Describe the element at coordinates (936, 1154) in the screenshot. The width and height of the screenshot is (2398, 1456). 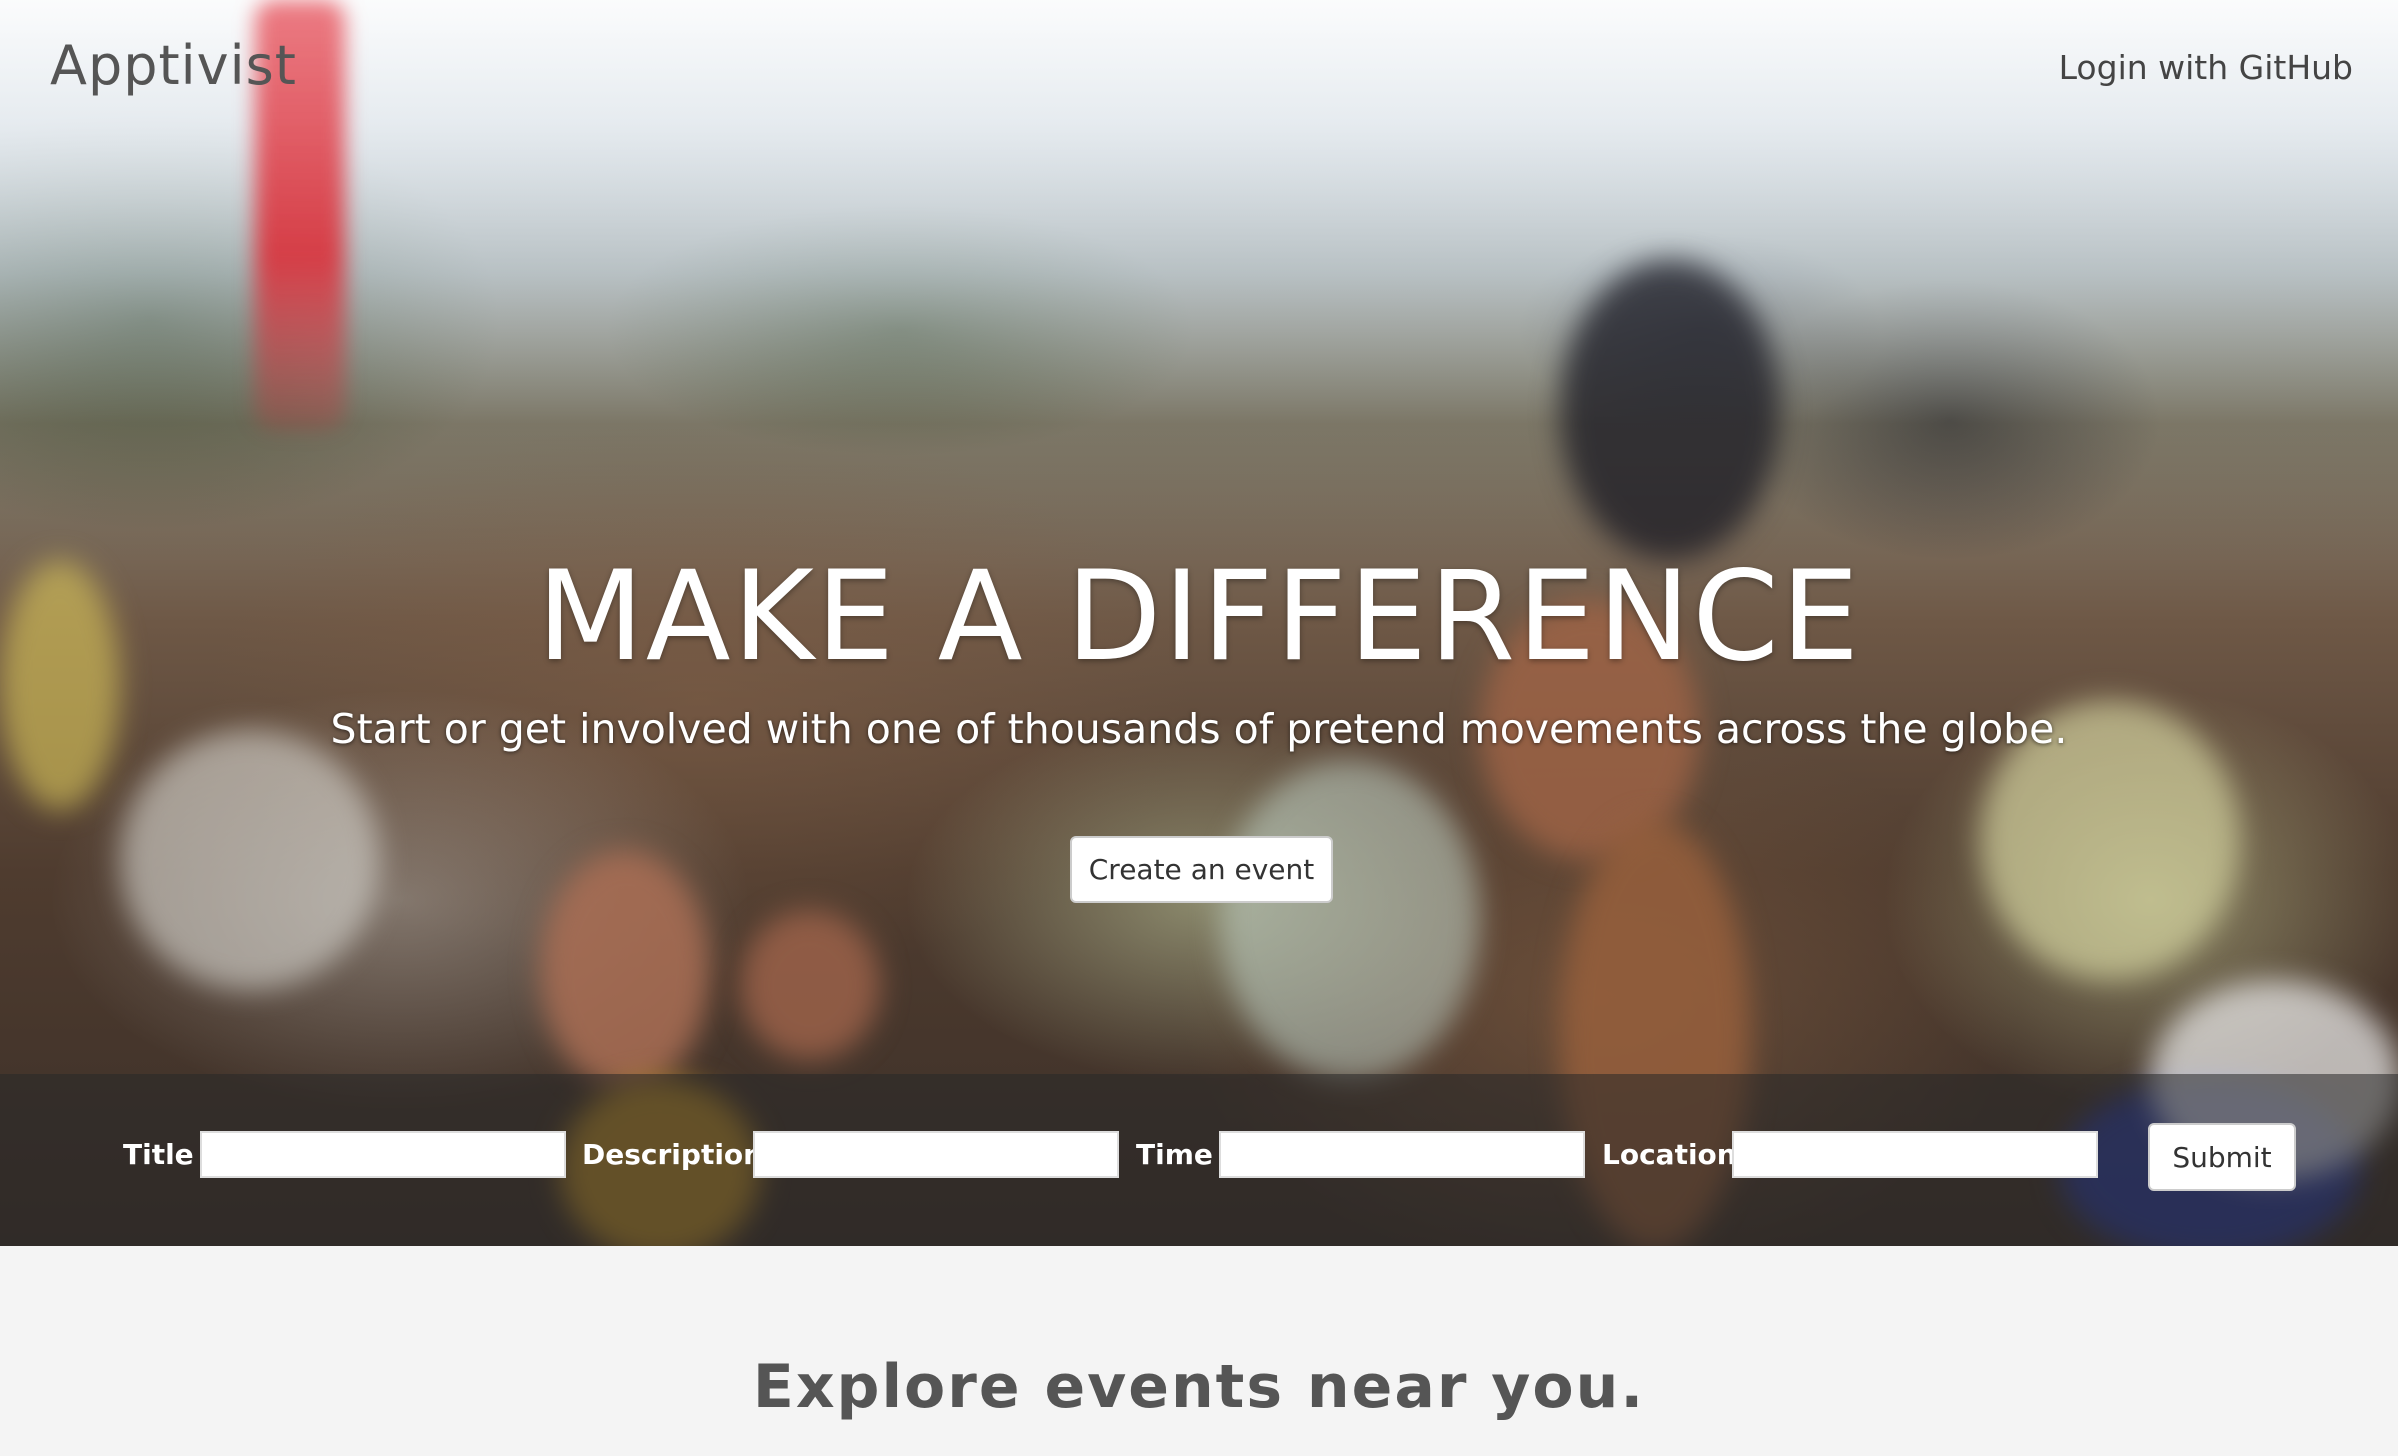
I see `description-input` at that location.